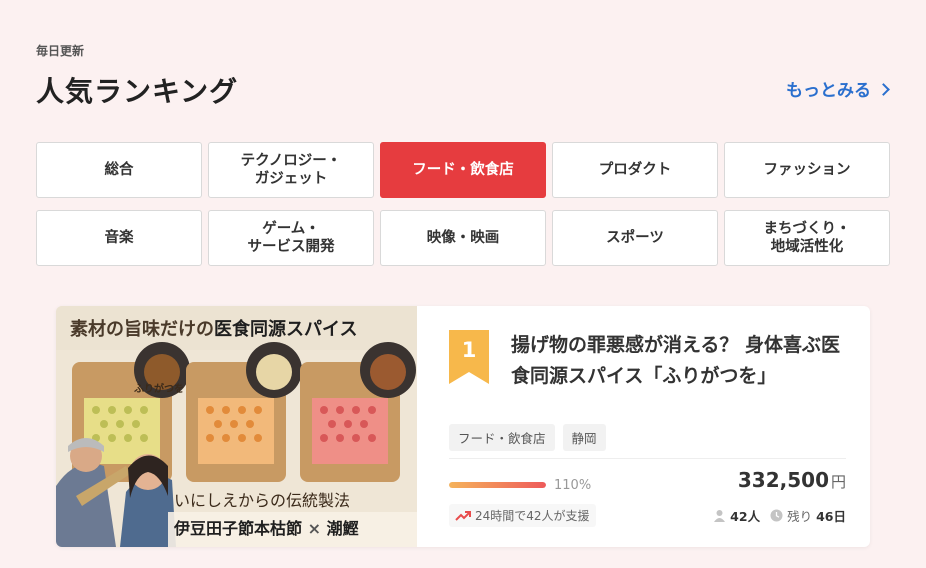 The height and width of the screenshot is (568, 926). Describe the element at coordinates (262, 500) in the screenshot. I see `thumbnail-subtitle: いにしえからの伝統製法` at that location.